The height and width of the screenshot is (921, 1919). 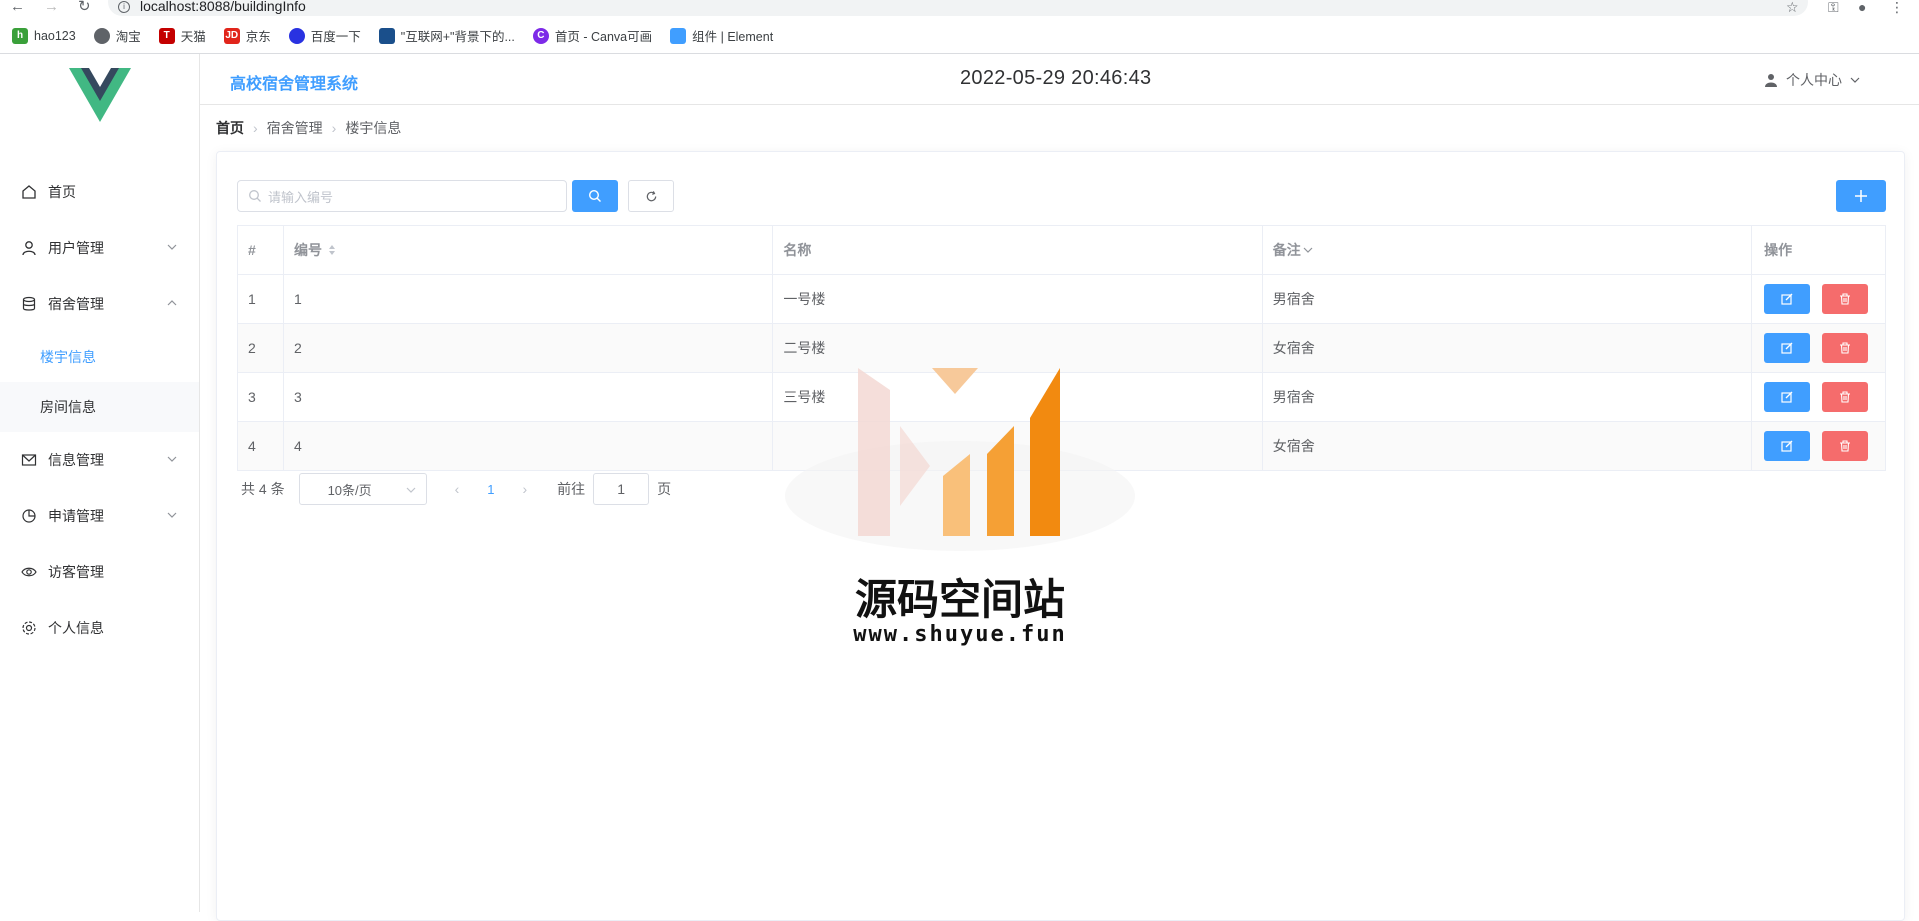 I want to click on goto-suffix: 页, so click(x=664, y=489).